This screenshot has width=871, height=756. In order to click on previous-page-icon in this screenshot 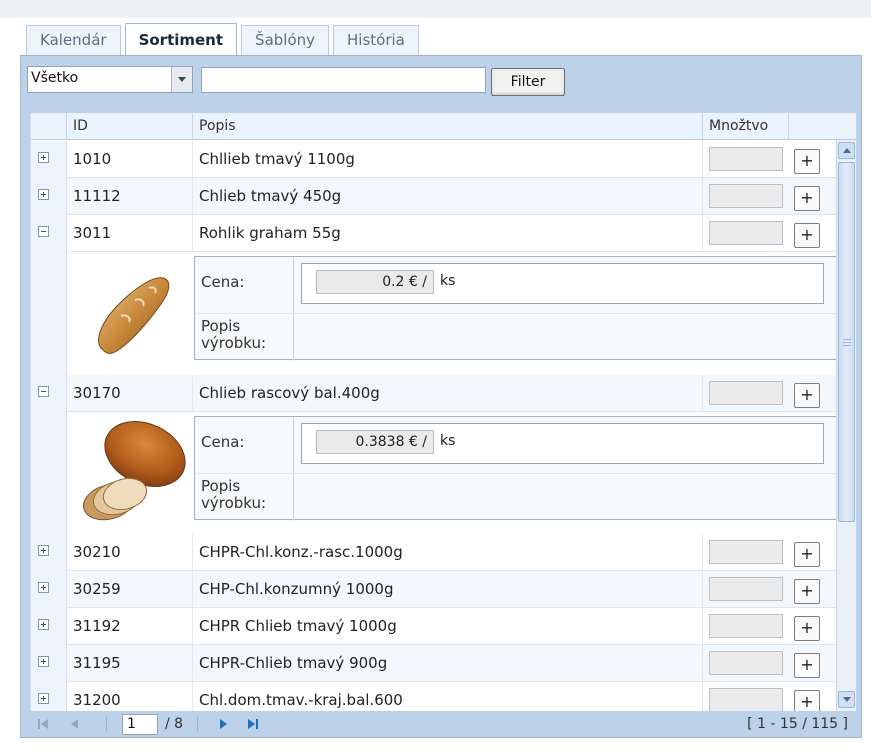, I will do `click(75, 724)`.